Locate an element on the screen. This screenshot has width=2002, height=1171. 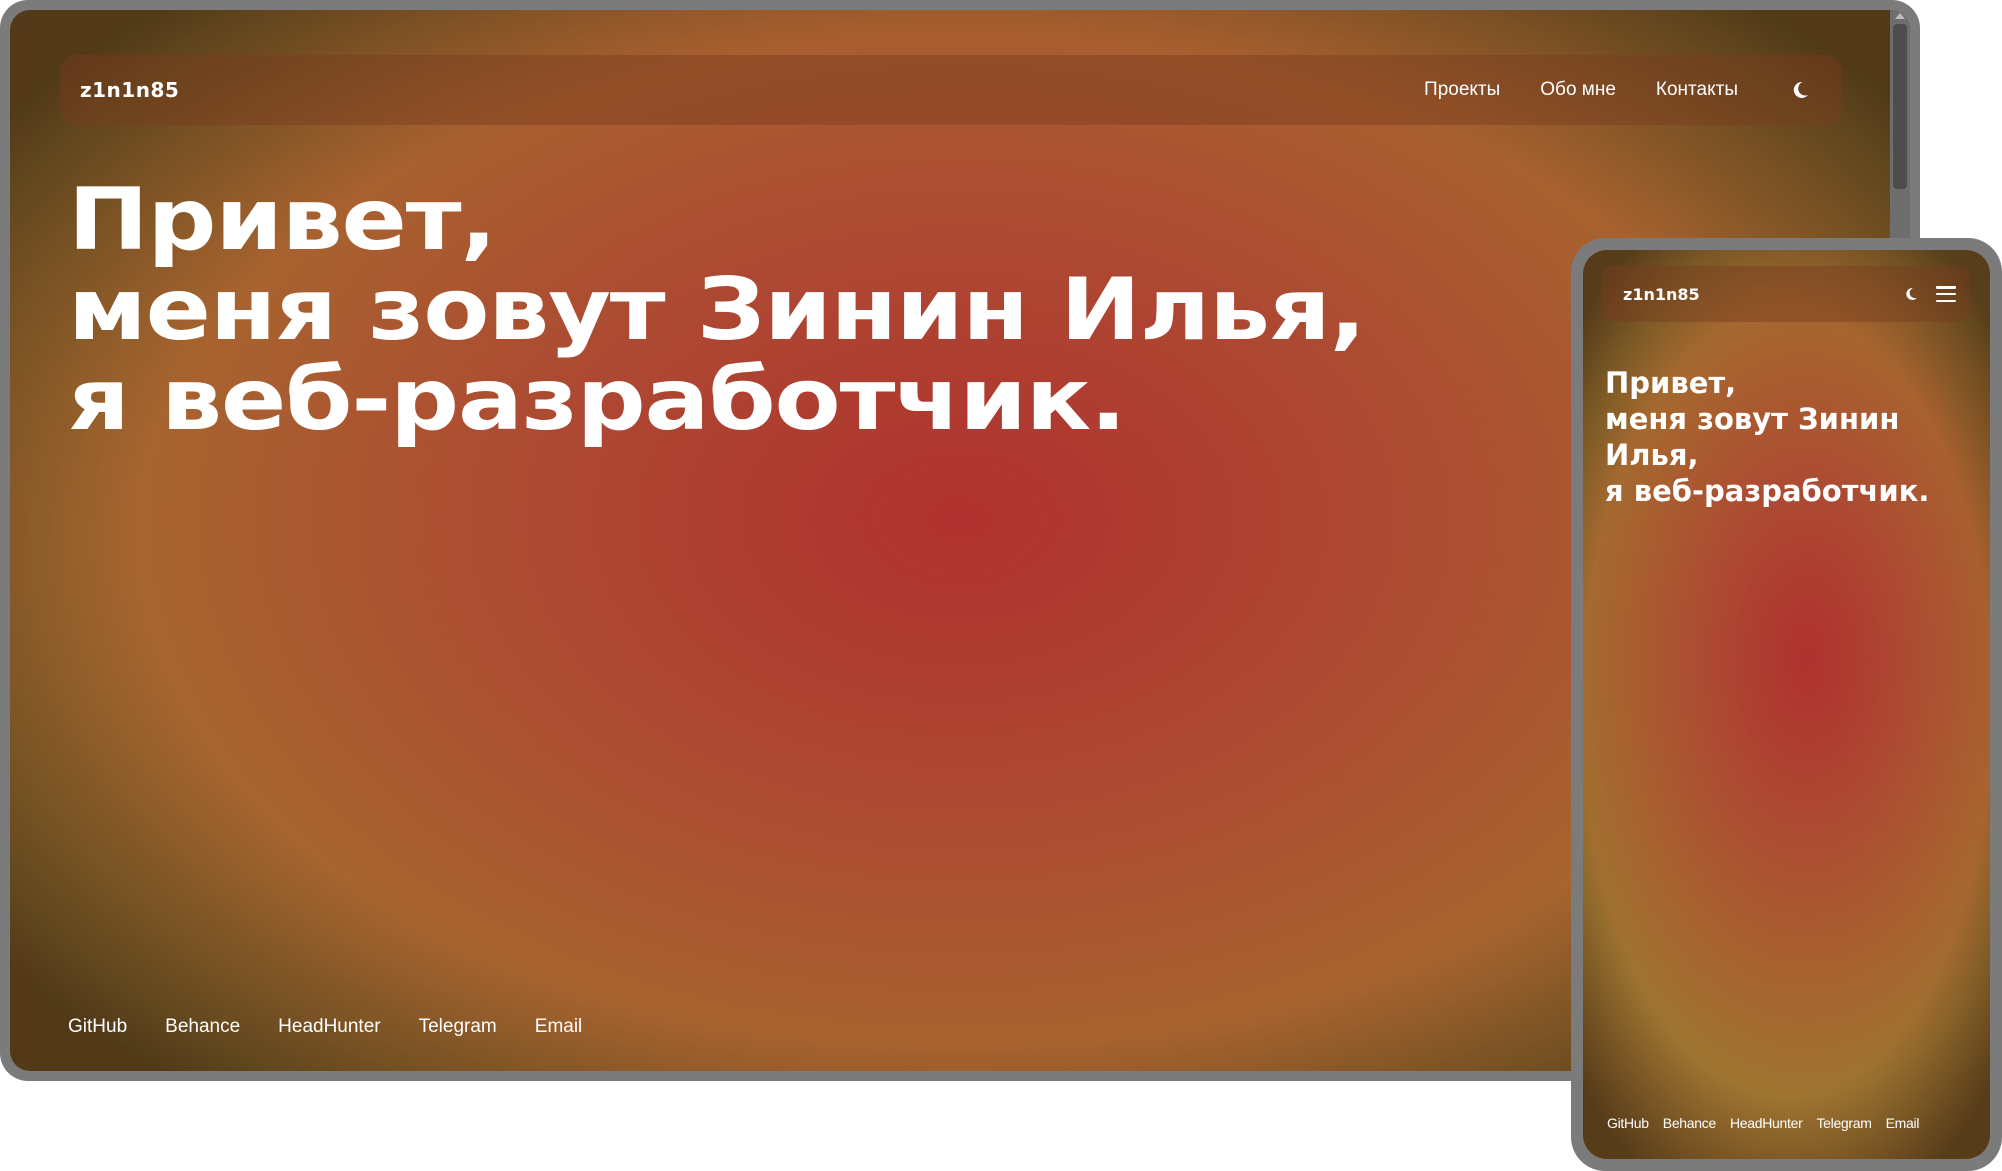
site-logo: z1n1n85 is located at coordinates (129, 90).